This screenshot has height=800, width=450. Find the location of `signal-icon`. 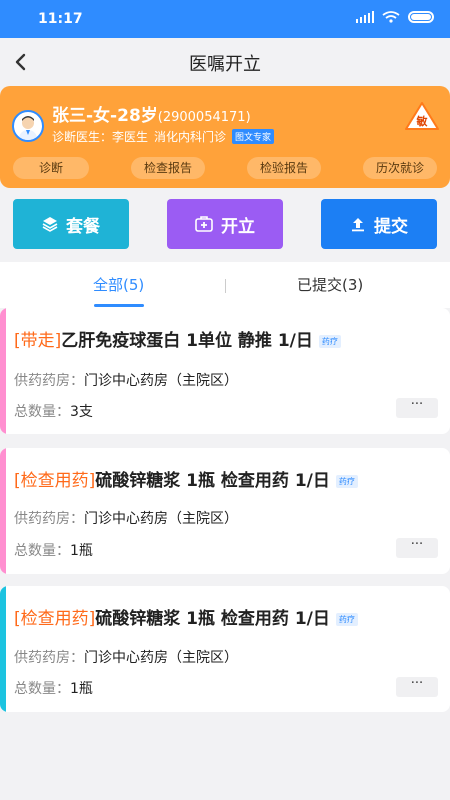

signal-icon is located at coordinates (365, 17).